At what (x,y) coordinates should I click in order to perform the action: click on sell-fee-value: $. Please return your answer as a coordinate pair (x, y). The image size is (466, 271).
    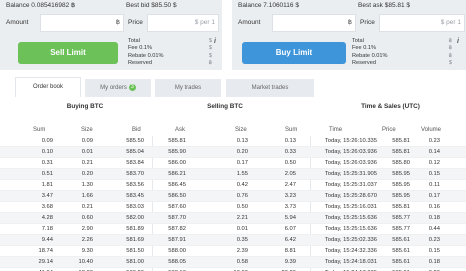
    Looking at the image, I should click on (210, 48).